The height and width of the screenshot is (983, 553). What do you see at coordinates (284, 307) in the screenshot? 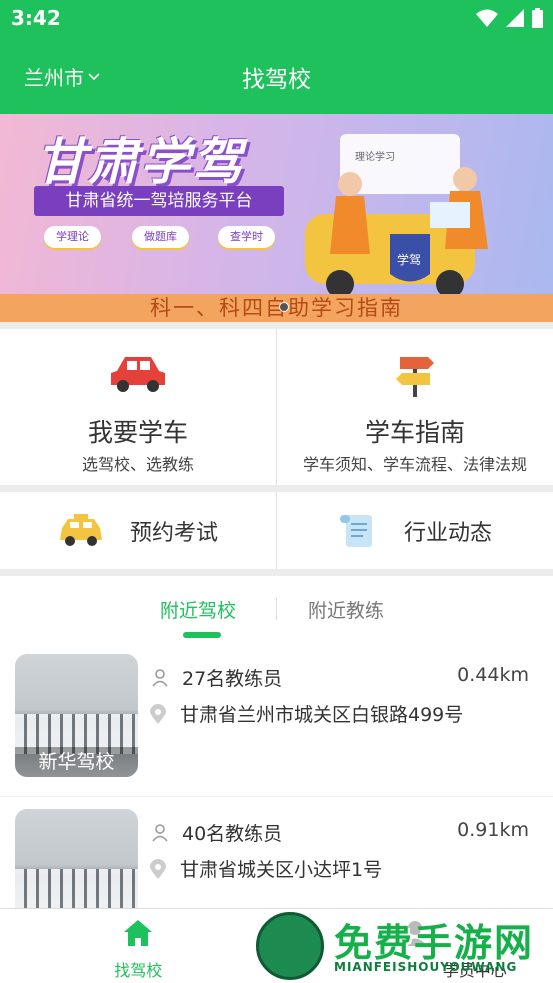
I see `carousel-indicator` at bounding box center [284, 307].